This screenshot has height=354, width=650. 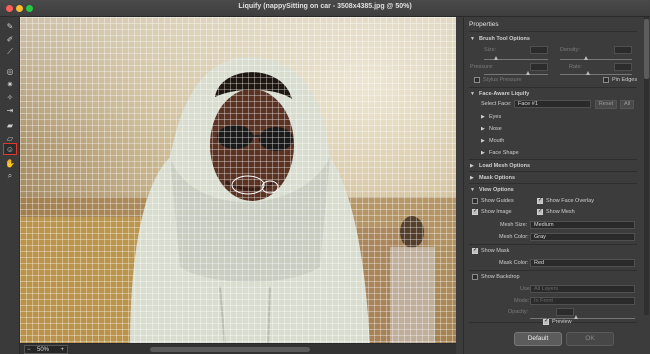 I want to click on density-label: Density:, so click(x=570, y=50).